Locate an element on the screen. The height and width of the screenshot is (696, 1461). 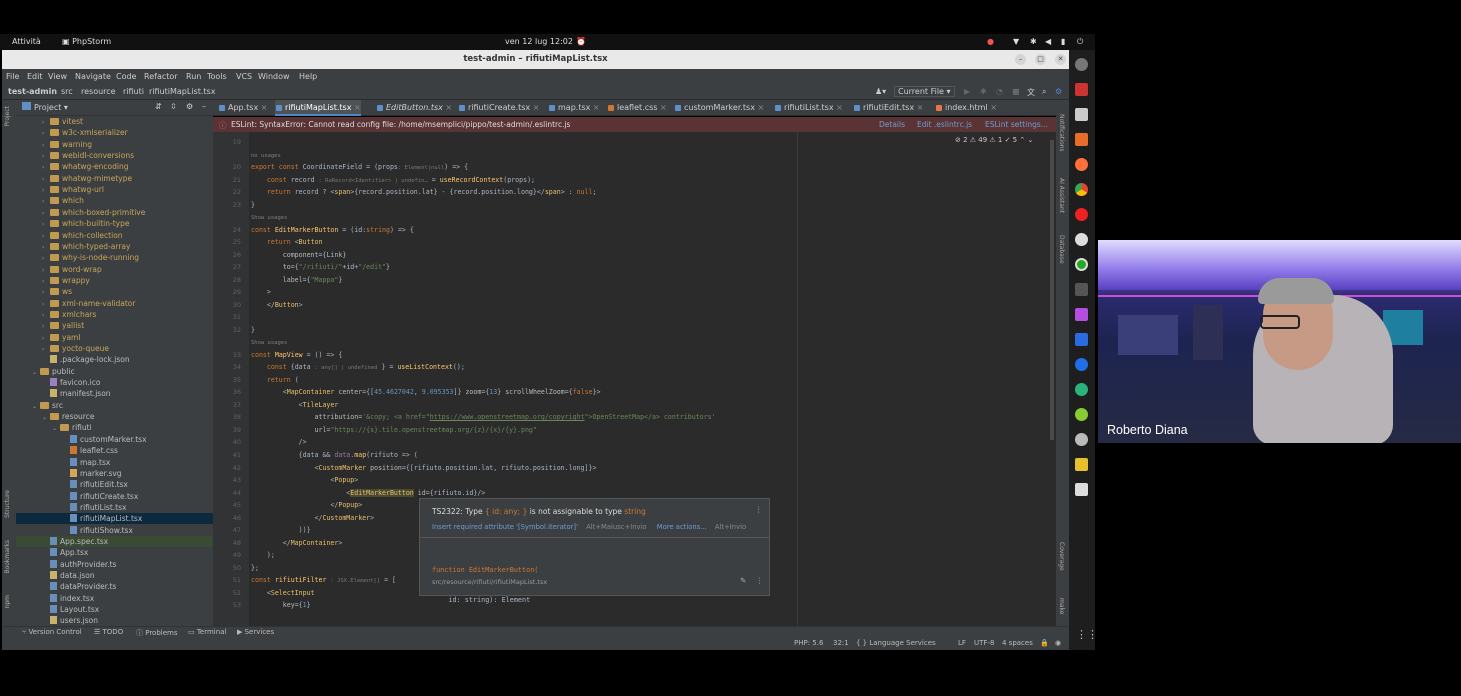
make-tool-button: make is located at coordinates (1061, 606).